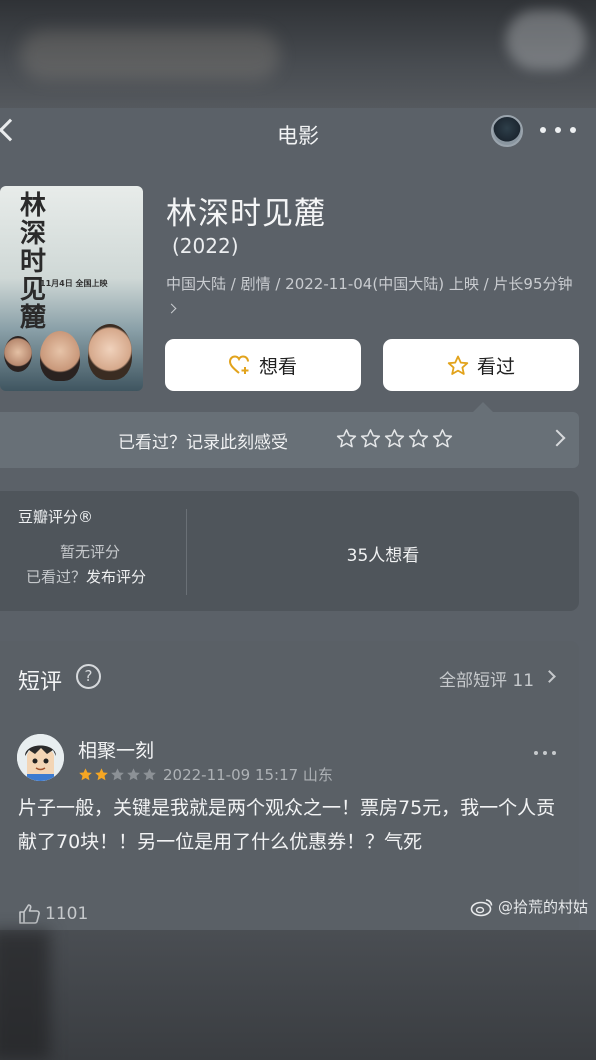 The height and width of the screenshot is (1060, 596). I want to click on top-nav-bar: 电影, so click(298, 133).